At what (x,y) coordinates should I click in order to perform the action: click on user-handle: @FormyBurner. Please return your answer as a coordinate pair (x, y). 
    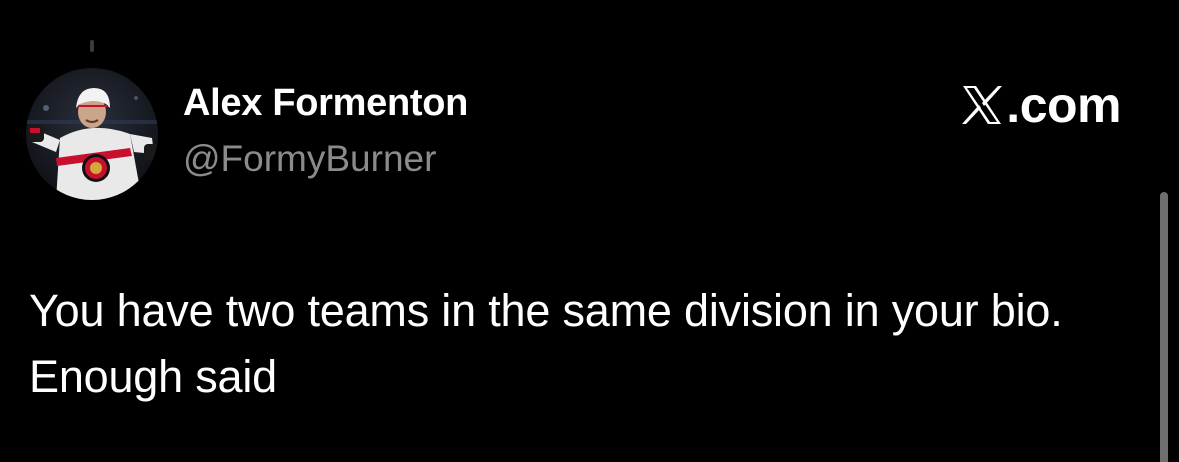
    Looking at the image, I should click on (309, 159).